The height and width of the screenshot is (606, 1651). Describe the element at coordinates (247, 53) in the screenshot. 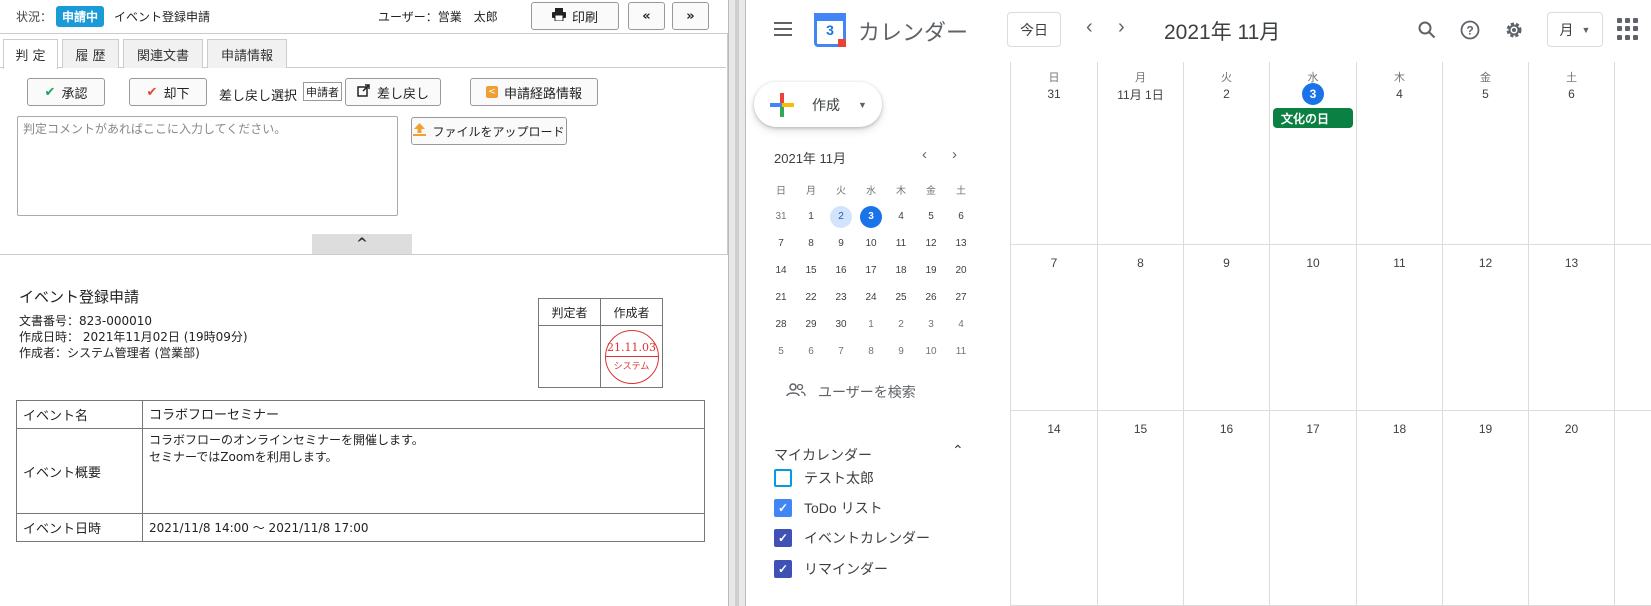

I see `tab-request-info: 申請情報` at that location.